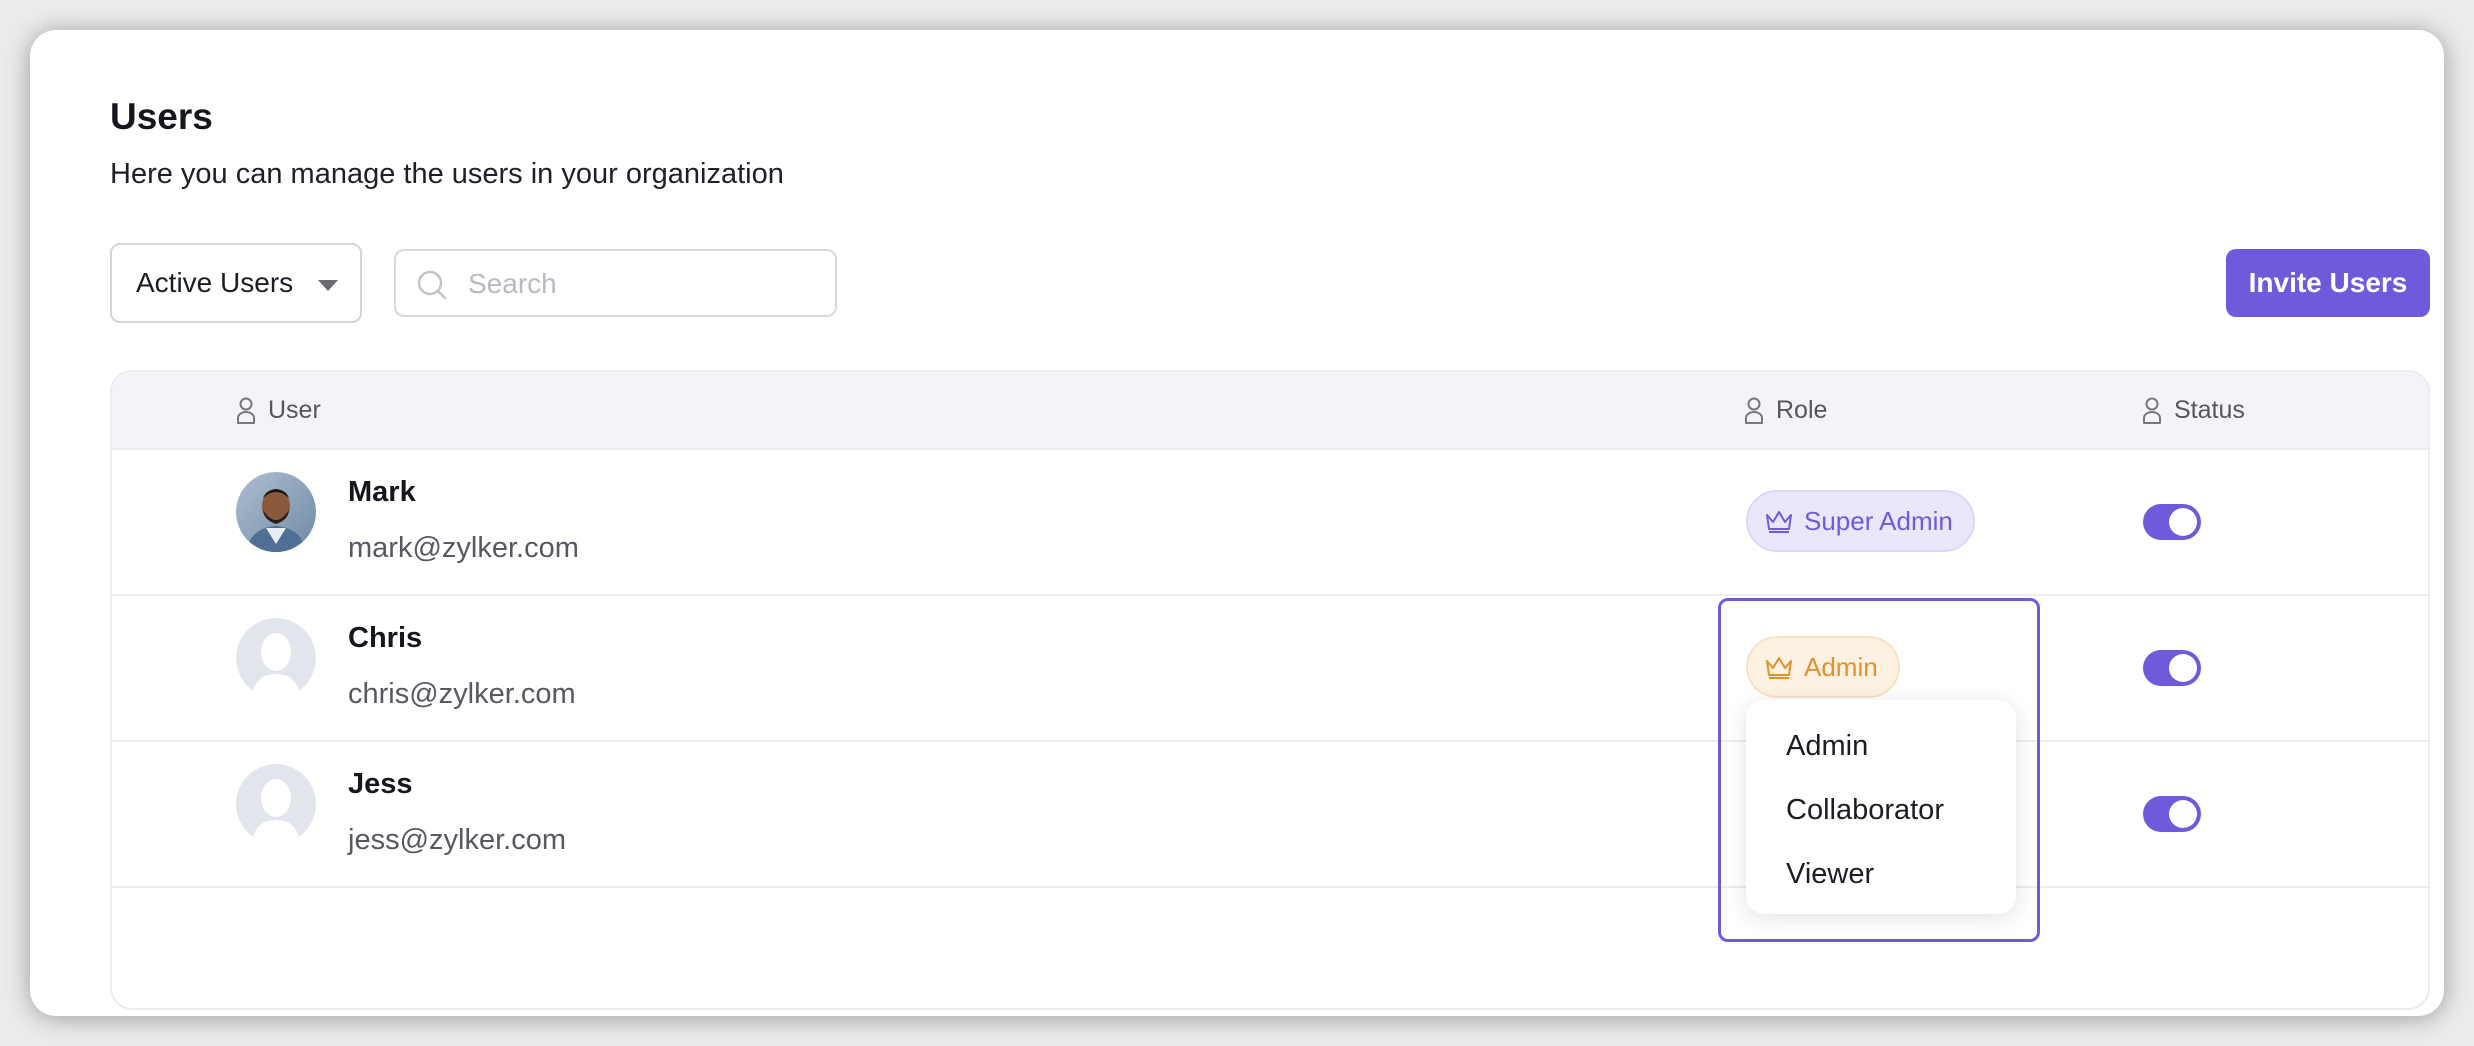  Describe the element at coordinates (161, 116) in the screenshot. I see `page-title: Users` at that location.